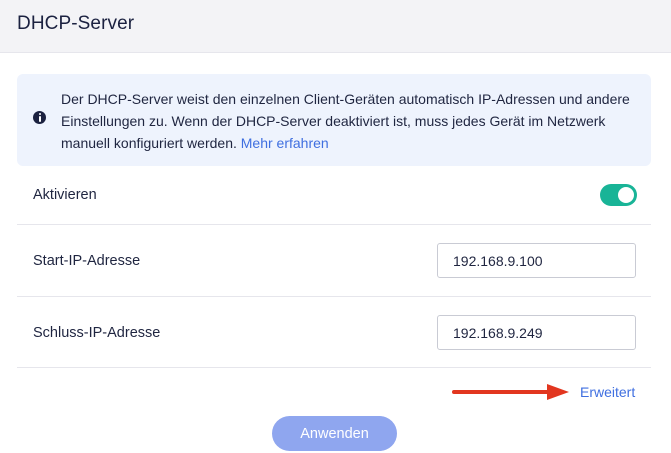 Image resolution: width=671 pixels, height=453 pixels. What do you see at coordinates (334, 332) in the screenshot?
I see `end-ip-row: Schluss-IP-Adresse` at bounding box center [334, 332].